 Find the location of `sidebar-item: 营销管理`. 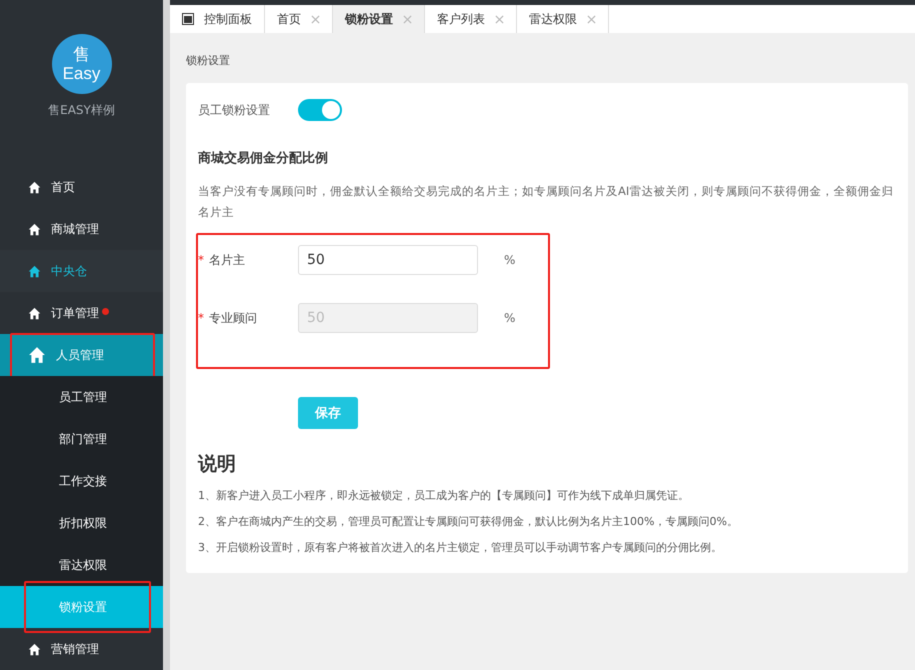

sidebar-item: 营销管理 is located at coordinates (81, 649).